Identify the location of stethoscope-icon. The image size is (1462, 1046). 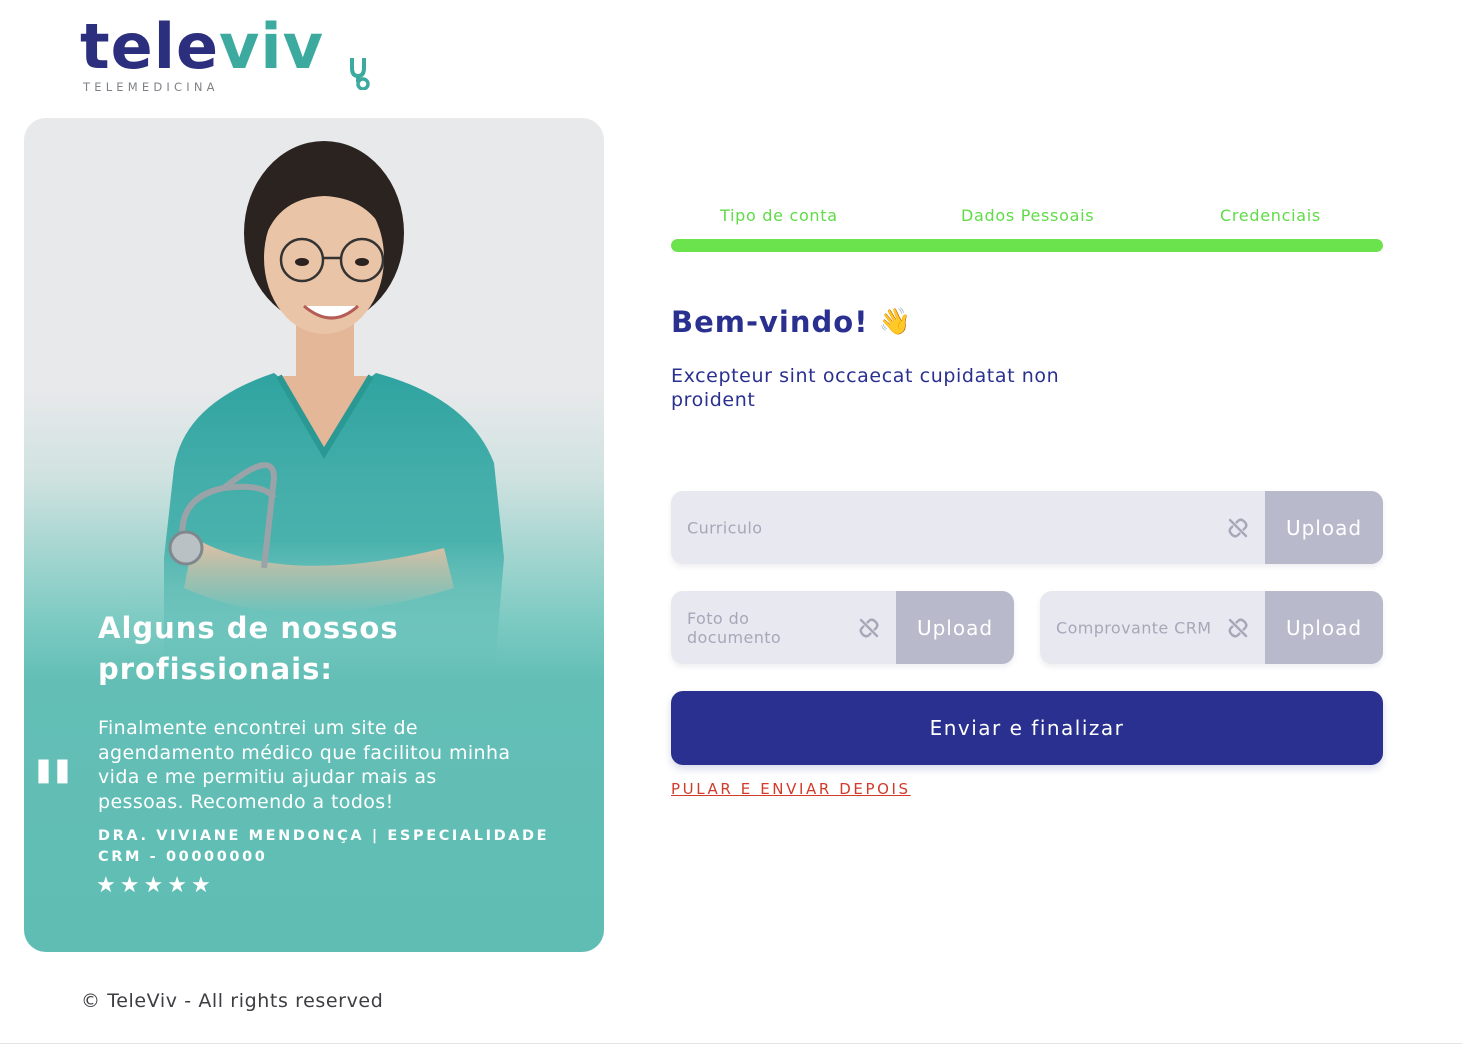
(360, 74).